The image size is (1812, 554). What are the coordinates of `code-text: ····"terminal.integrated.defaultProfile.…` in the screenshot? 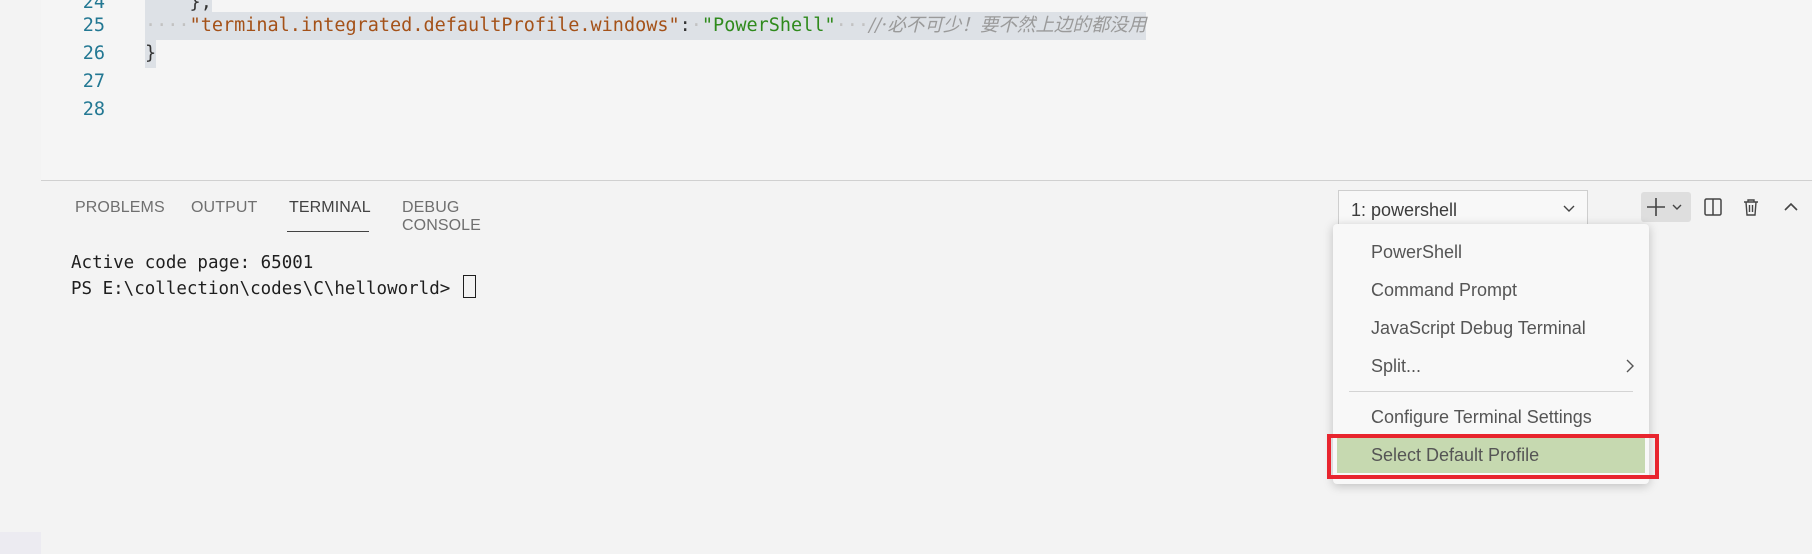 It's located at (646, 26).